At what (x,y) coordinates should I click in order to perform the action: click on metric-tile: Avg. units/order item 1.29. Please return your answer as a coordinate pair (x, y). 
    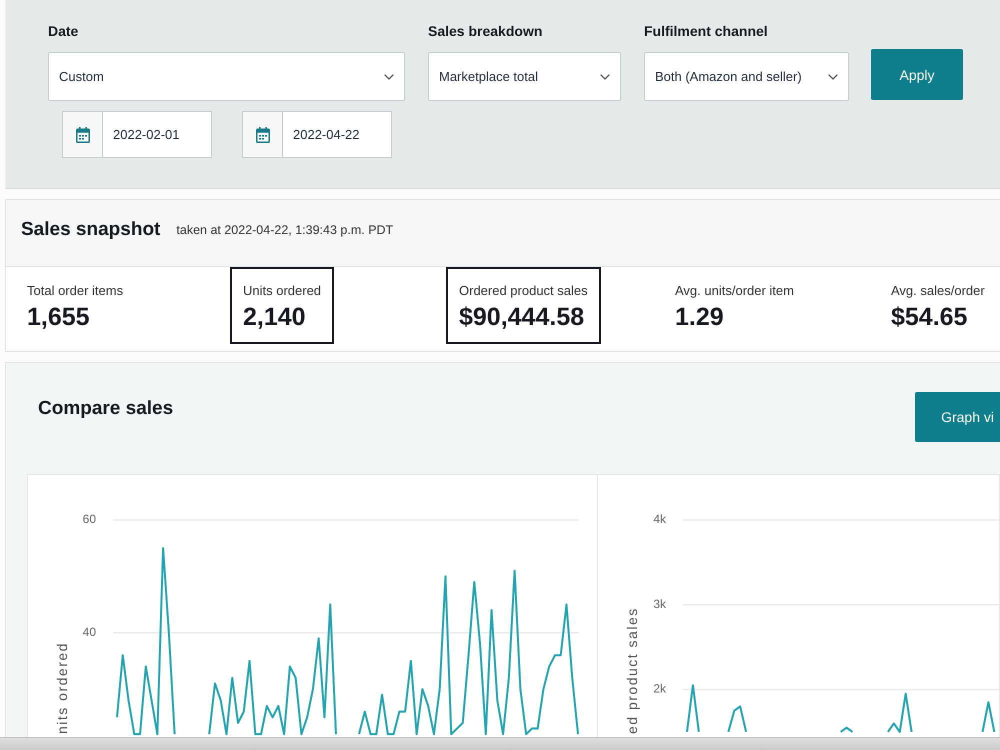
    Looking at the image, I should click on (734, 305).